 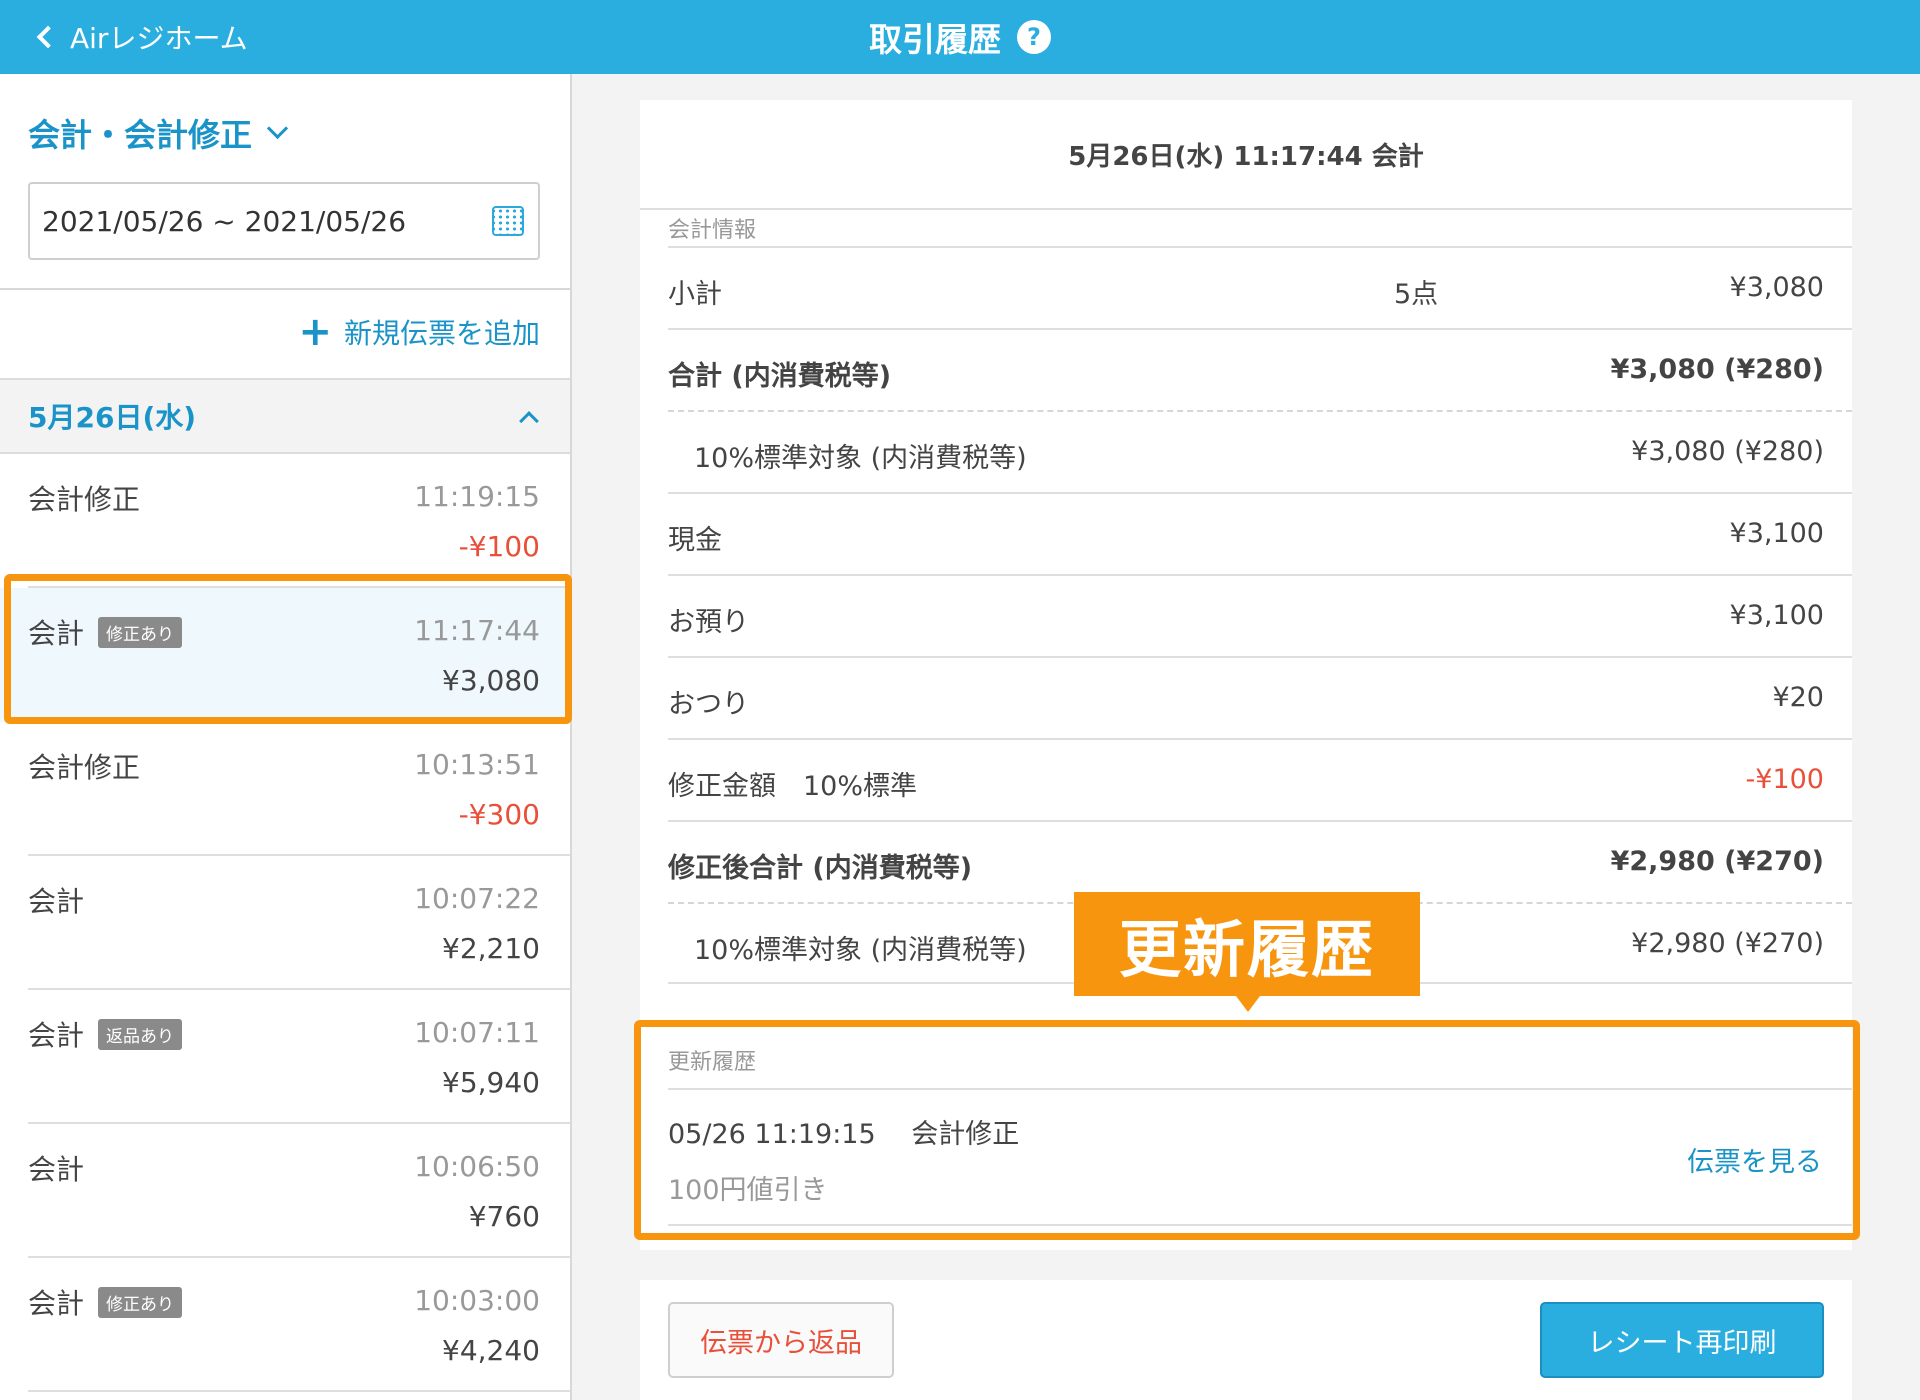 What do you see at coordinates (712, 230) in the screenshot?
I see `section-label: 会計情報` at bounding box center [712, 230].